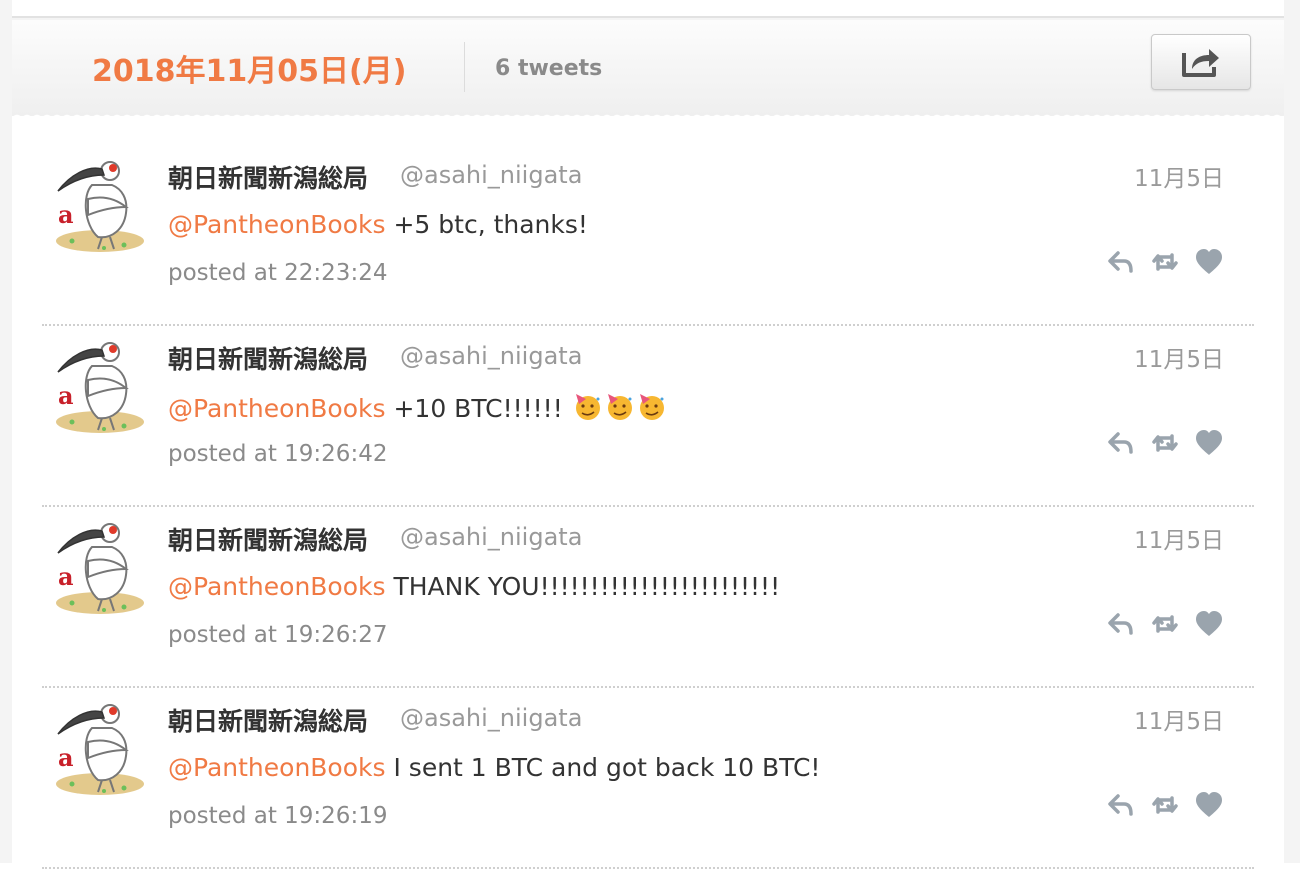  What do you see at coordinates (621, 409) in the screenshot?
I see `partying-face-emoji` at bounding box center [621, 409].